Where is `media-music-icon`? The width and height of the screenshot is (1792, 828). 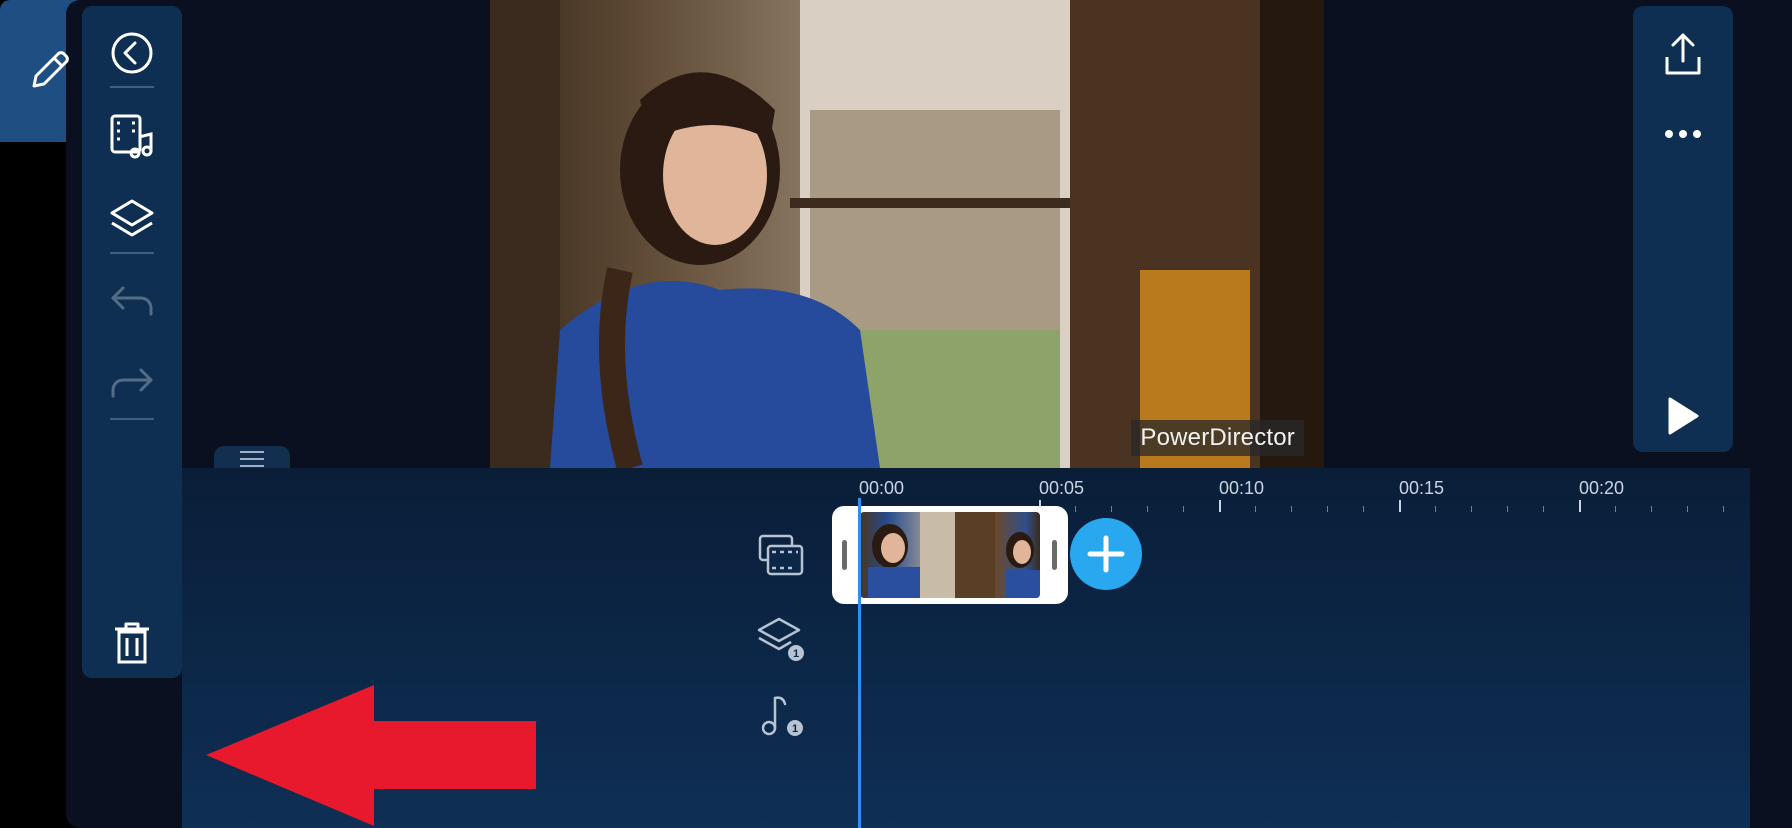 media-music-icon is located at coordinates (131, 136).